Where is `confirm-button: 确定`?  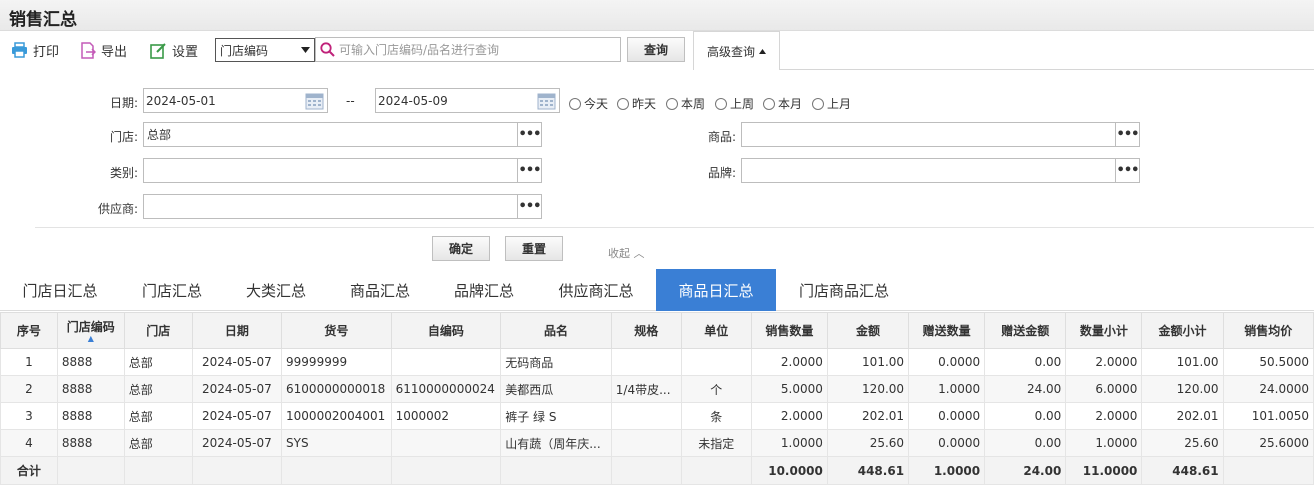 confirm-button: 确定 is located at coordinates (461, 248).